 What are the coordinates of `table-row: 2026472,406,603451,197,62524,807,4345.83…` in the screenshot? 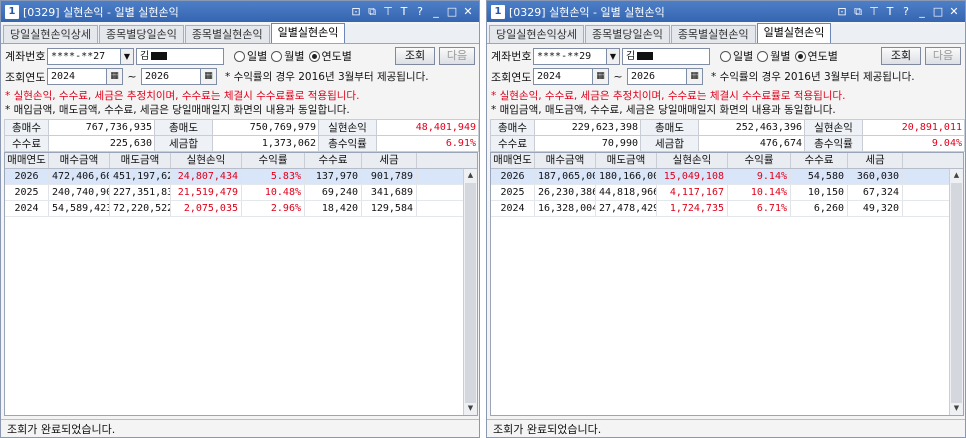 It's located at (241, 177).